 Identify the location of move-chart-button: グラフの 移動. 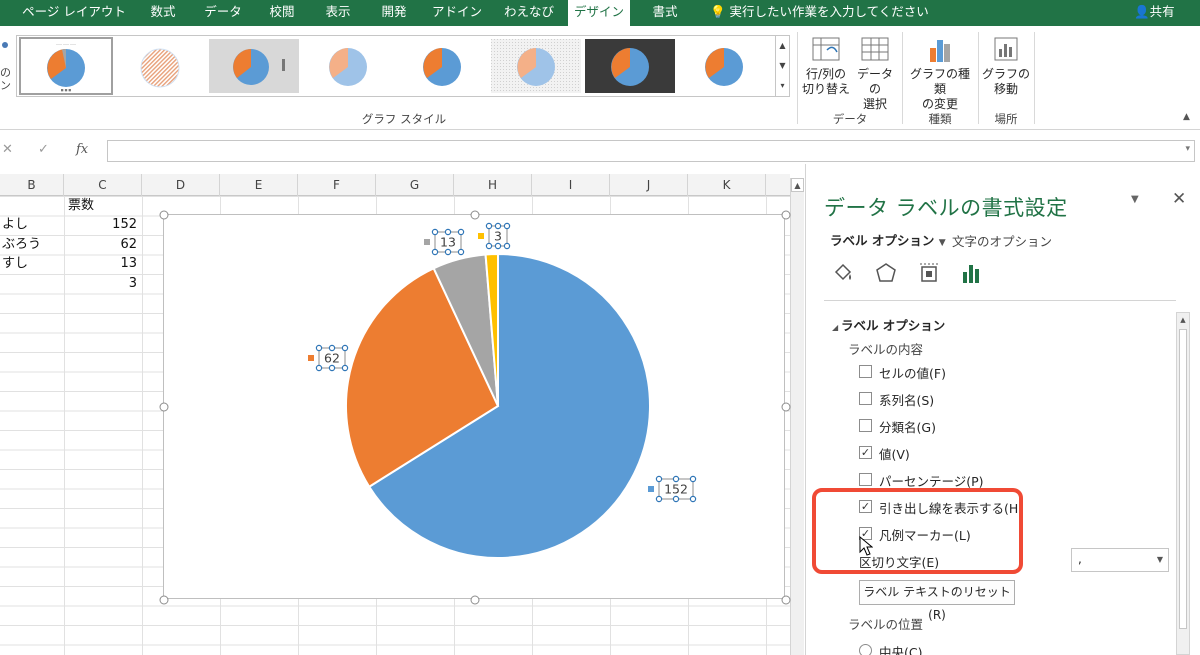
(1006, 65).